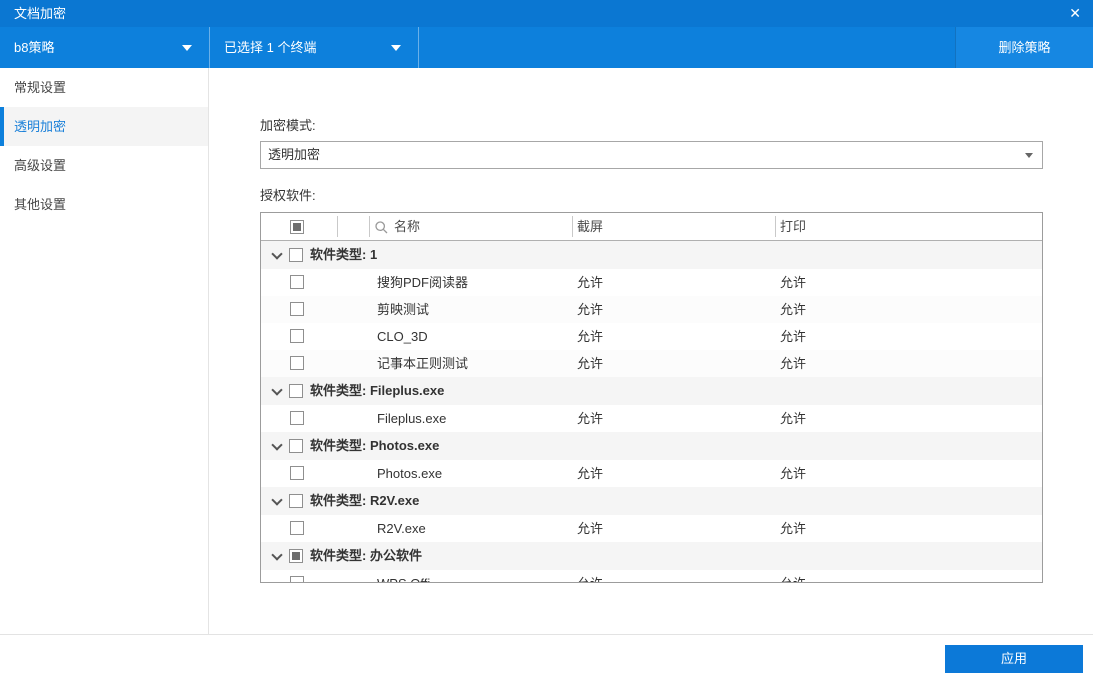  I want to click on encrypt-mode-select: 透明加密, so click(651, 155).